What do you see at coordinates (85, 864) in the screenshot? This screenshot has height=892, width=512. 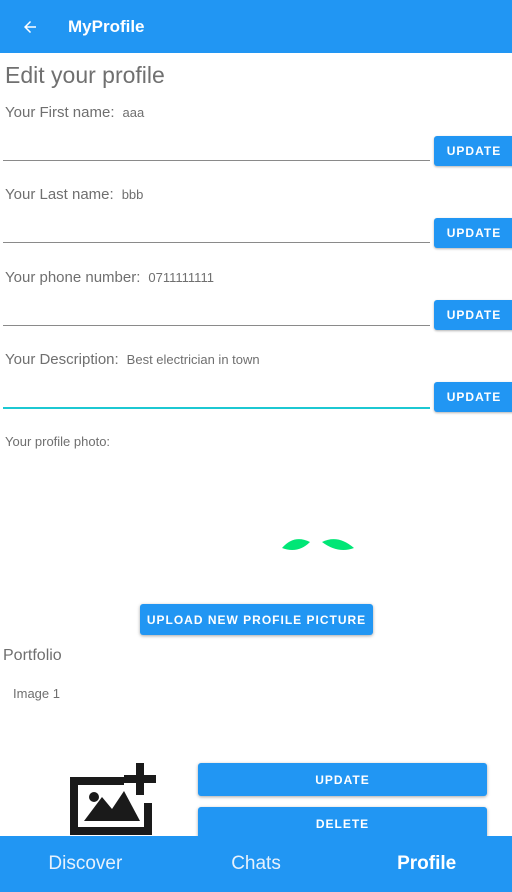 I see `nav-discover: Discover` at bounding box center [85, 864].